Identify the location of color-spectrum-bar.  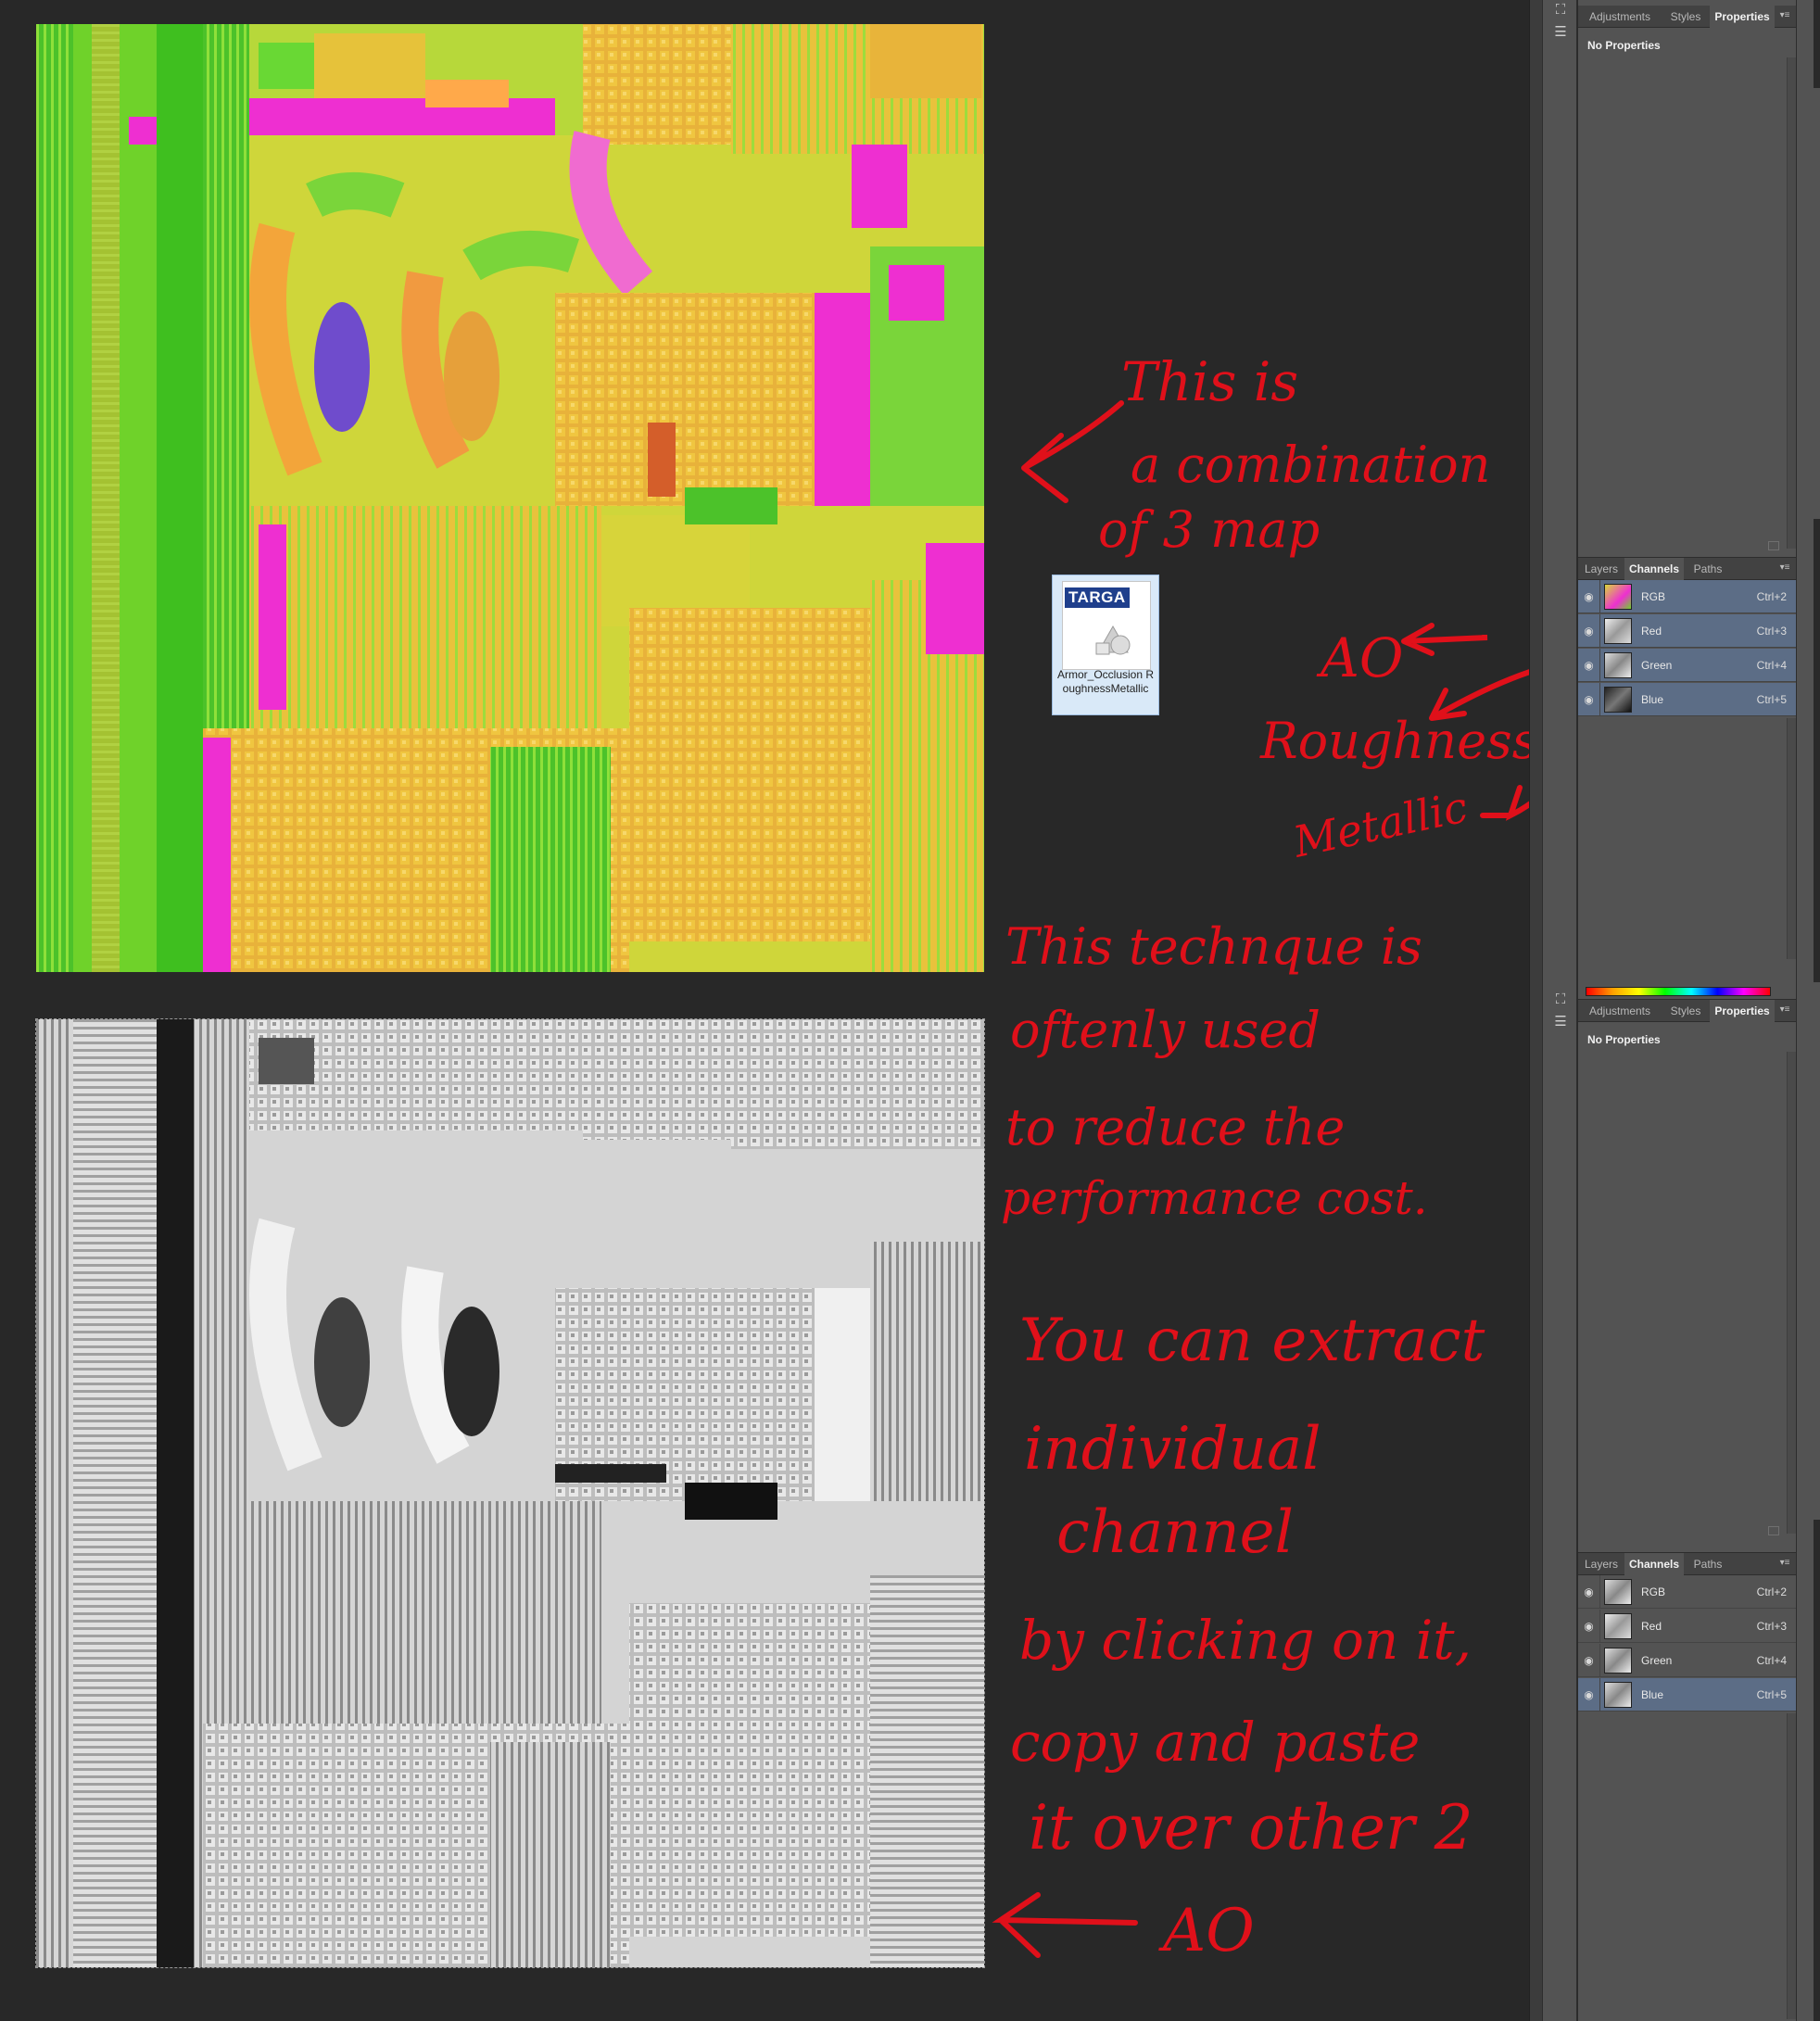
(1678, 991).